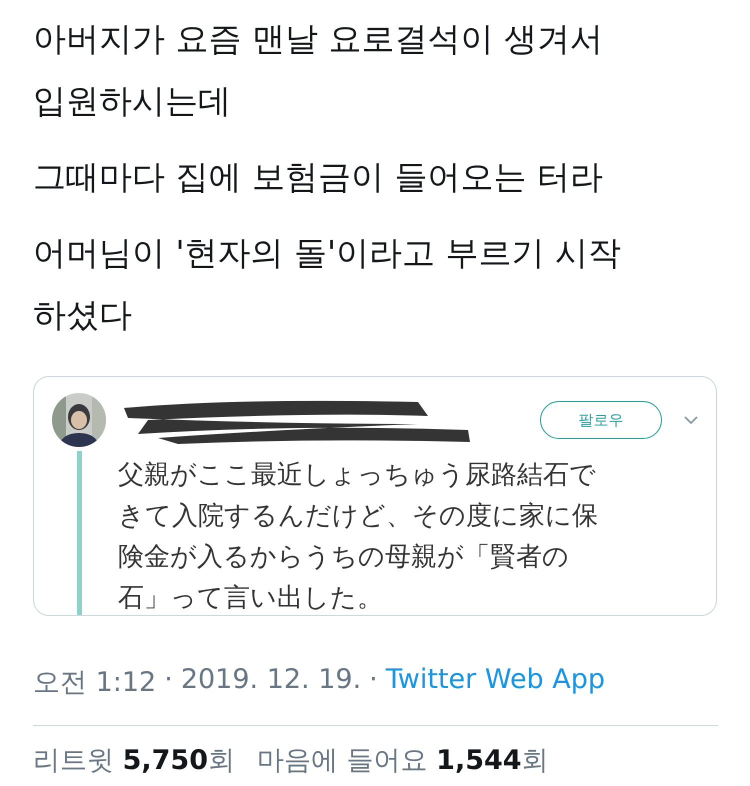  I want to click on tweet-text: 아버지가 요즘 맨날 요로결석이 생겨서, so click(318, 39).